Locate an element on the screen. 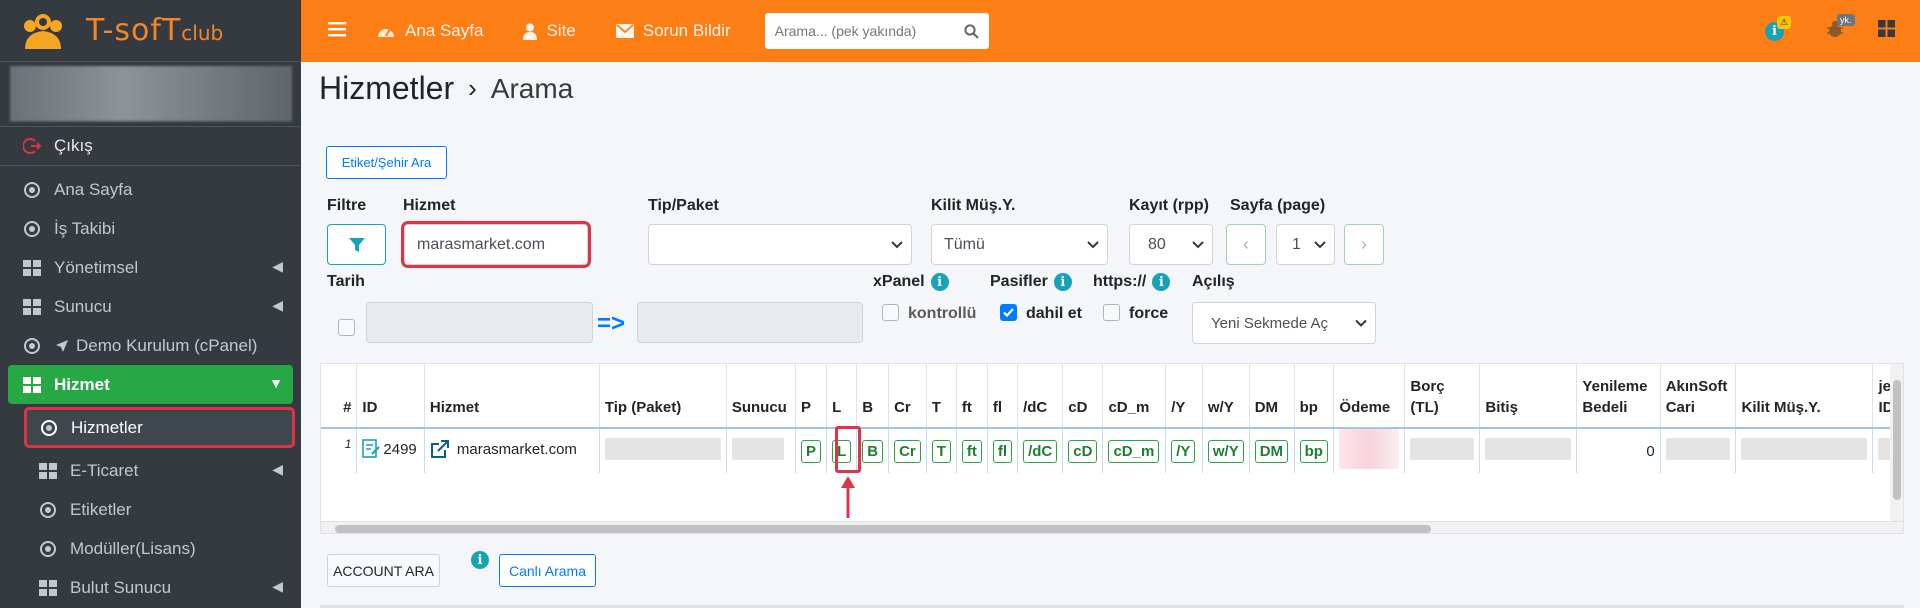 Image resolution: width=1920 pixels, height=608 pixels. document-edit-icon is located at coordinates (371, 449).